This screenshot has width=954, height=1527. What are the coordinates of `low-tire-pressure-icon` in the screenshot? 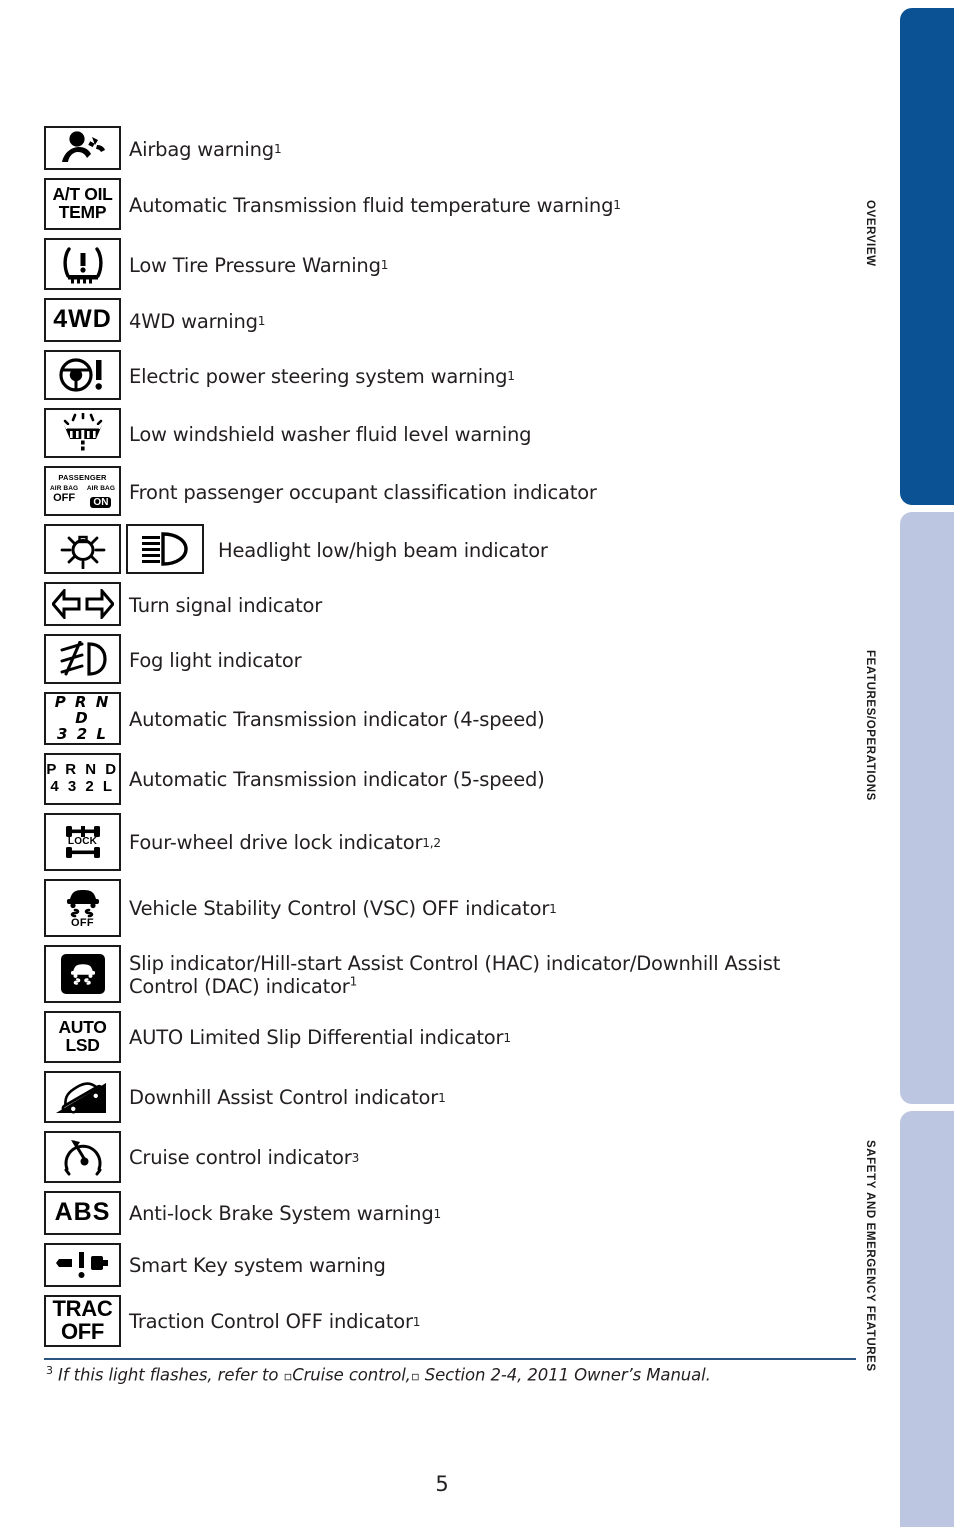 It's located at (82, 264).